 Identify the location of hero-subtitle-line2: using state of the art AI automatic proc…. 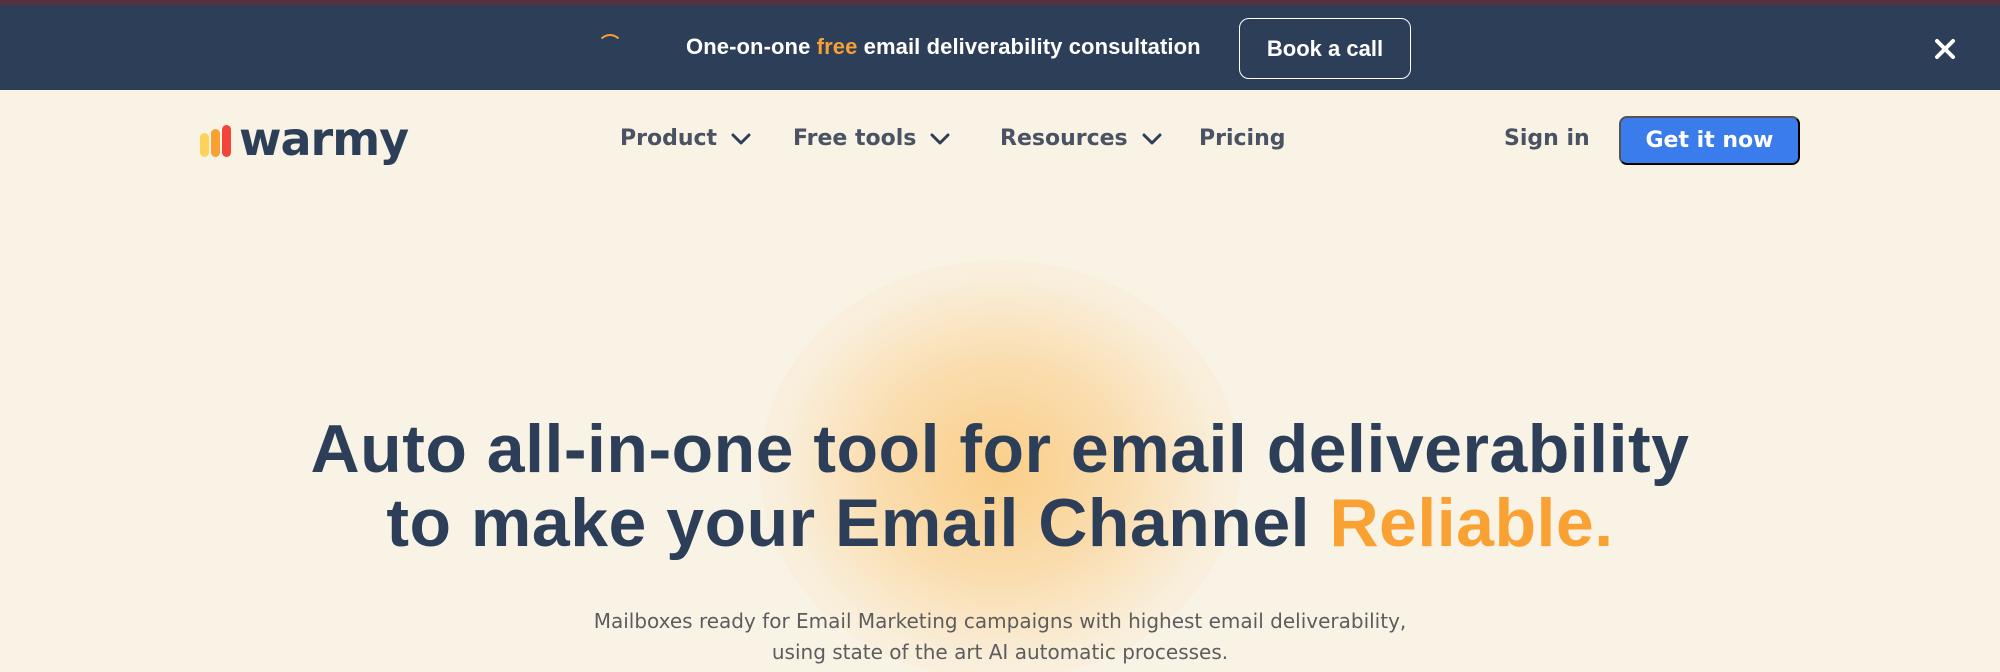
(1000, 652).